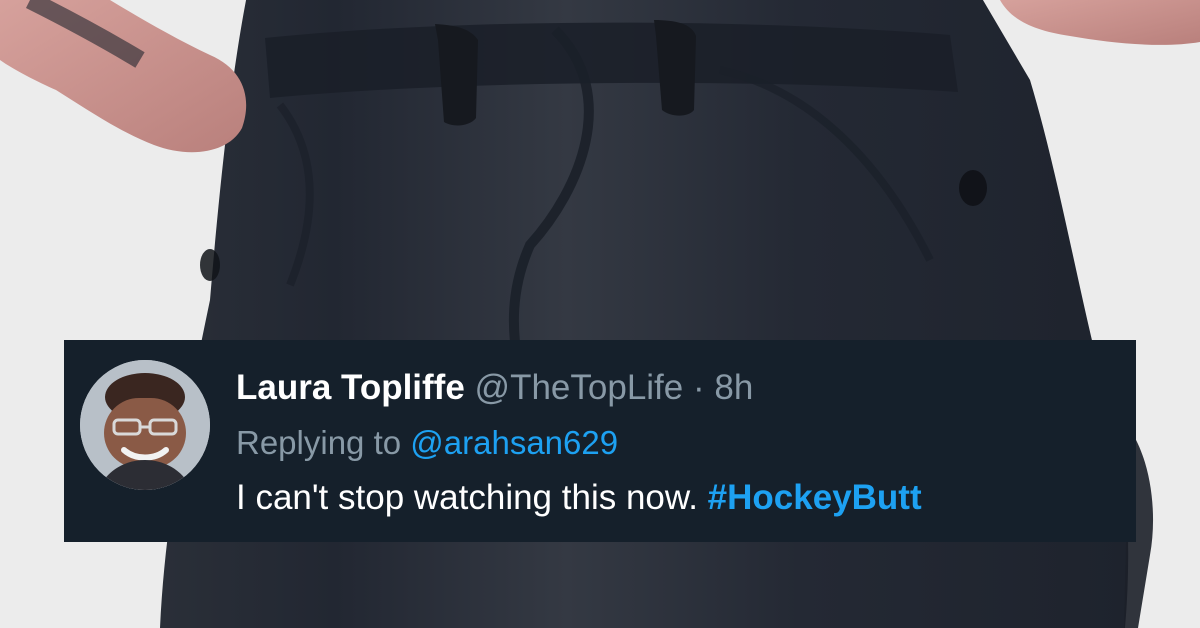  Describe the element at coordinates (323, 442) in the screenshot. I see `reply-prefix: Replying to` at that location.